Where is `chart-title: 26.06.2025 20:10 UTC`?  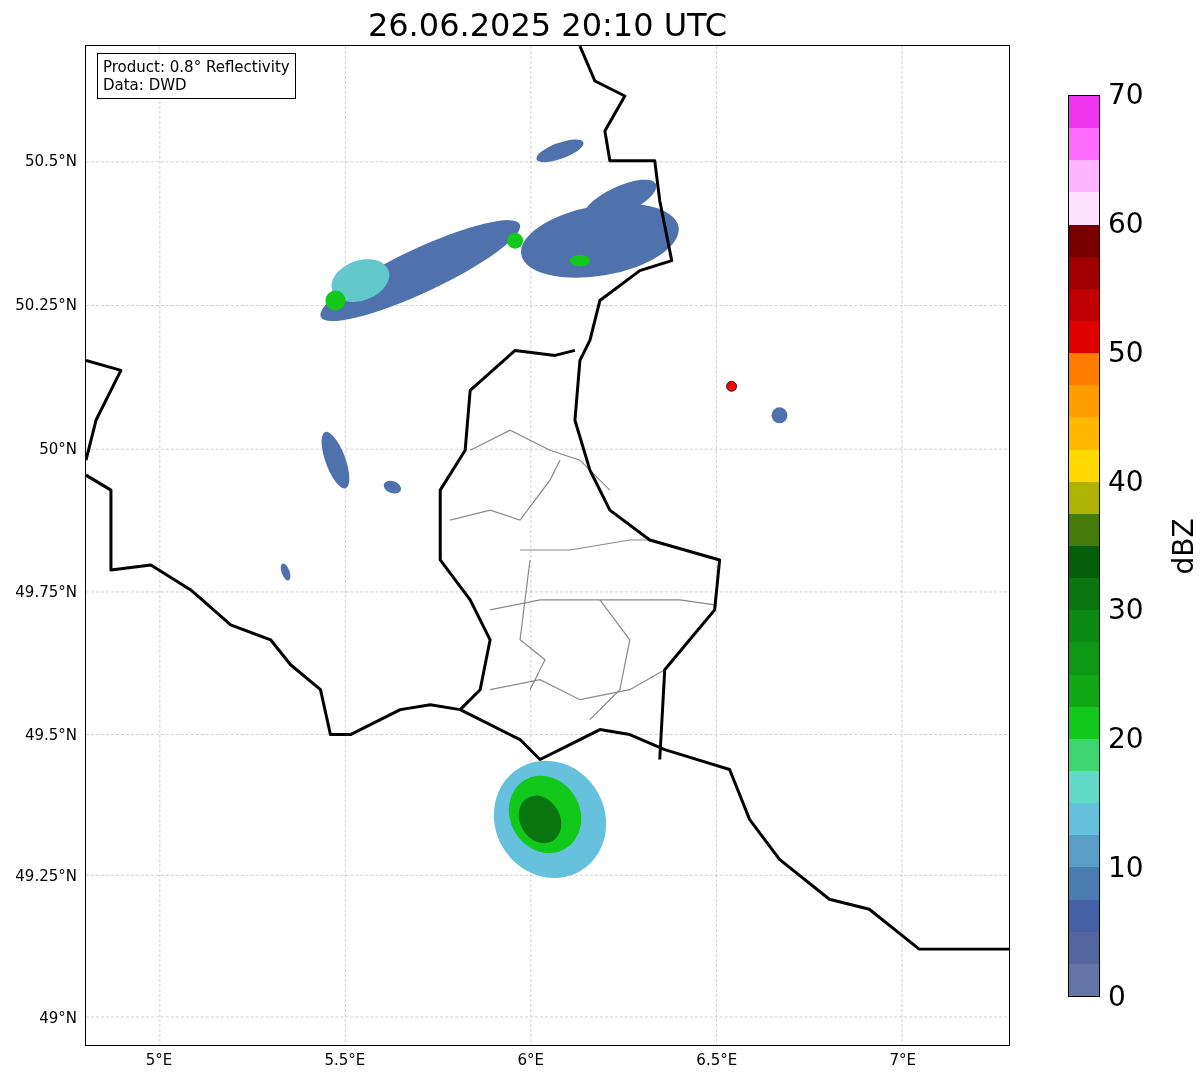 chart-title: 26.06.2025 20:10 UTC is located at coordinates (547, 25).